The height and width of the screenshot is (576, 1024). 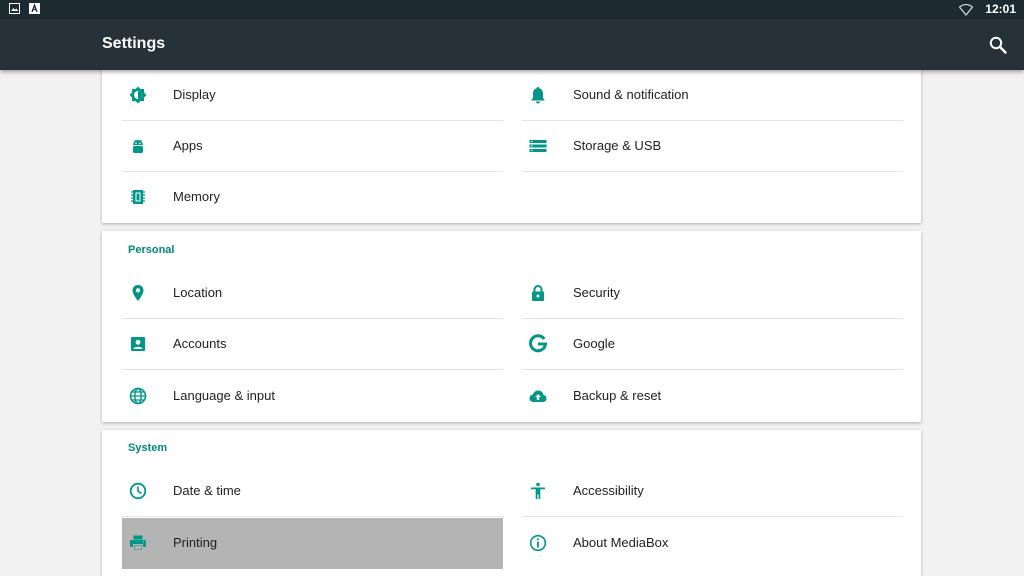 What do you see at coordinates (712, 293) in the screenshot?
I see `setting-security: Security` at bounding box center [712, 293].